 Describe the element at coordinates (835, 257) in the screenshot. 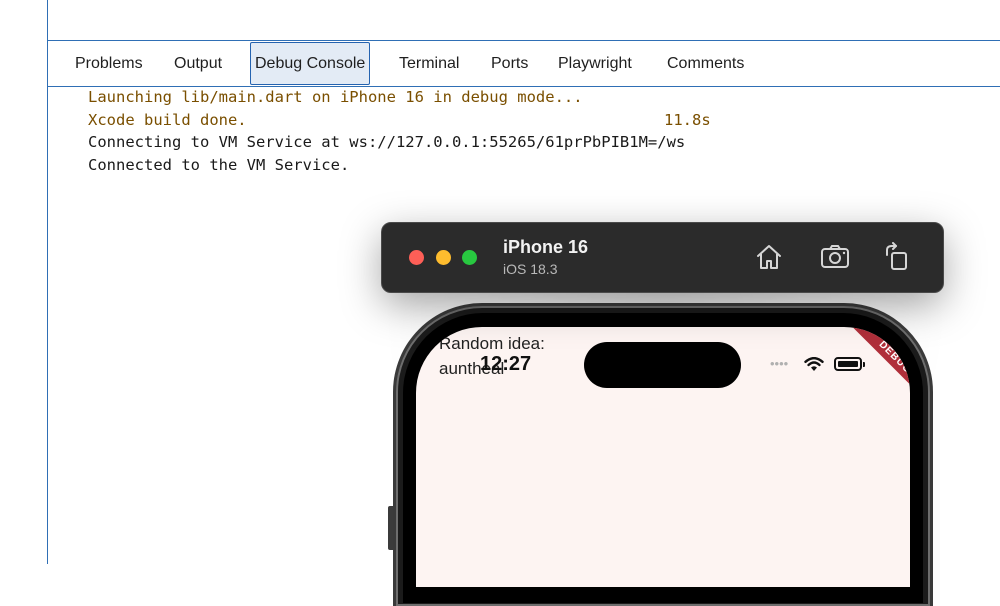

I see `screenshot-icon` at that location.